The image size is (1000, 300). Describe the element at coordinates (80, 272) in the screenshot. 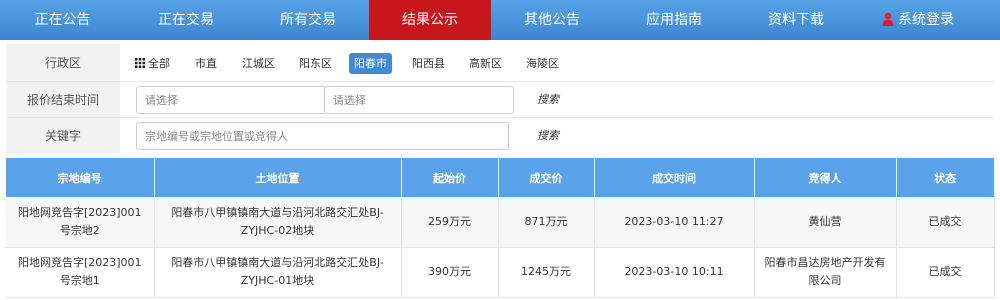

I see `cell-parcel-id: 阳地网竞告字[2023]001号宗地1` at that location.